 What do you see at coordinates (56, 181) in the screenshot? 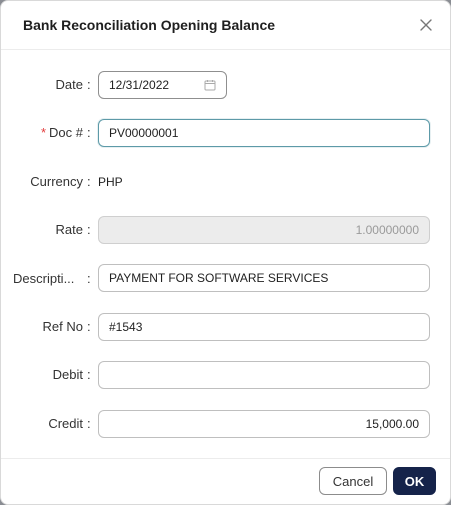
I see `currency-label-text: Currency` at bounding box center [56, 181].